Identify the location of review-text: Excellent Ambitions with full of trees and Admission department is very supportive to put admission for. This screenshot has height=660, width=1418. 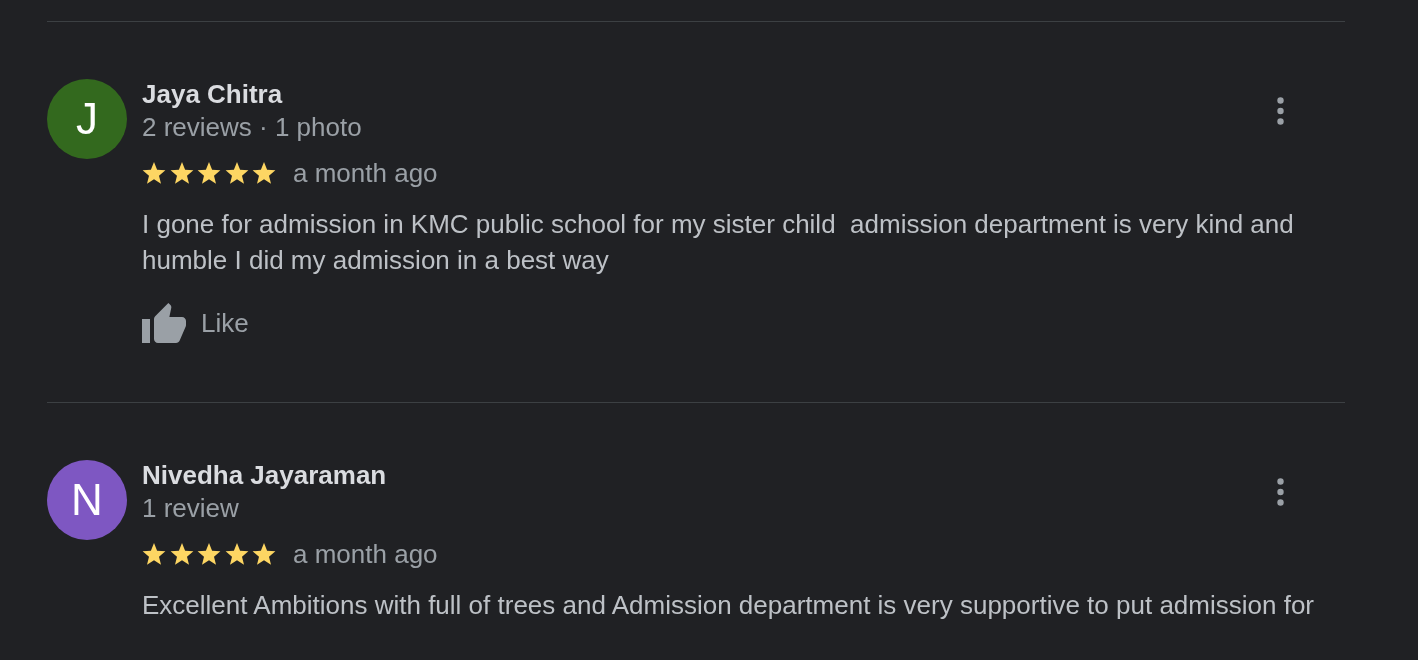
(728, 605).